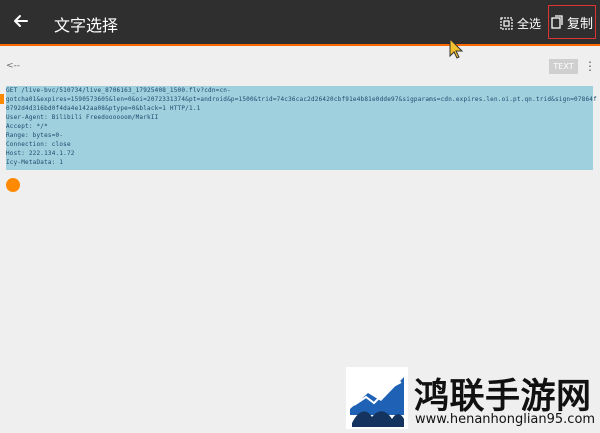  What do you see at coordinates (506, 23) in the screenshot?
I see `select-all-icon` at bounding box center [506, 23].